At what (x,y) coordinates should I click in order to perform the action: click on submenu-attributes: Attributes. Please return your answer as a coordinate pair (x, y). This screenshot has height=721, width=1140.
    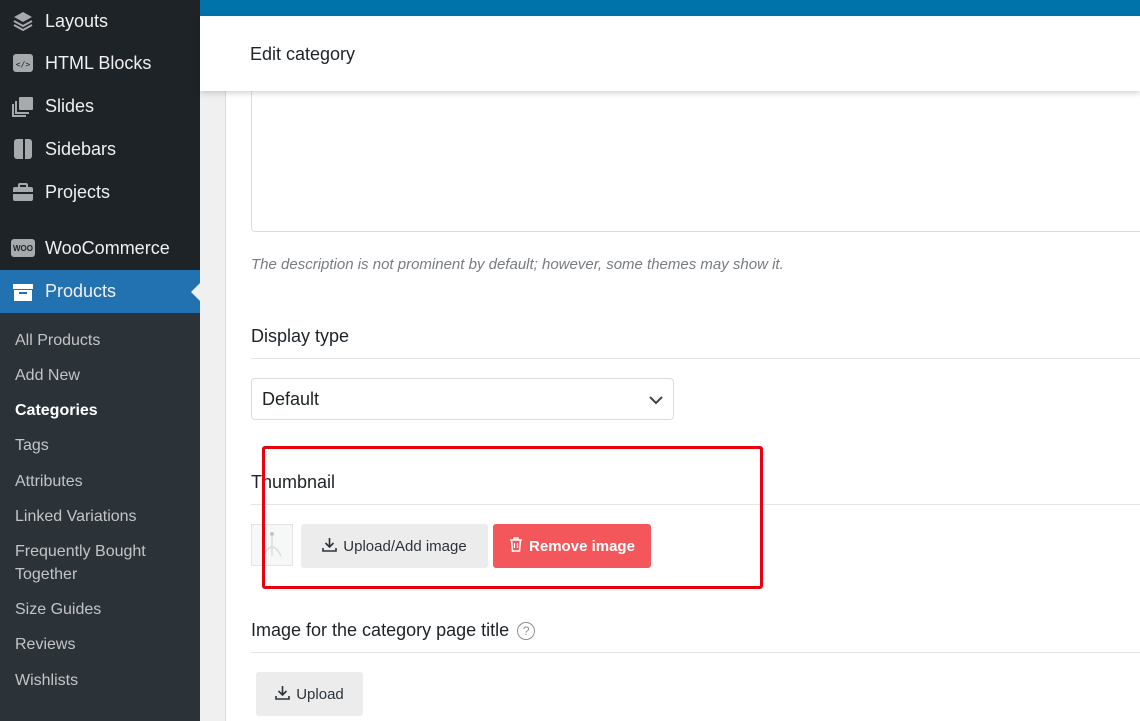
    Looking at the image, I should click on (105, 481).